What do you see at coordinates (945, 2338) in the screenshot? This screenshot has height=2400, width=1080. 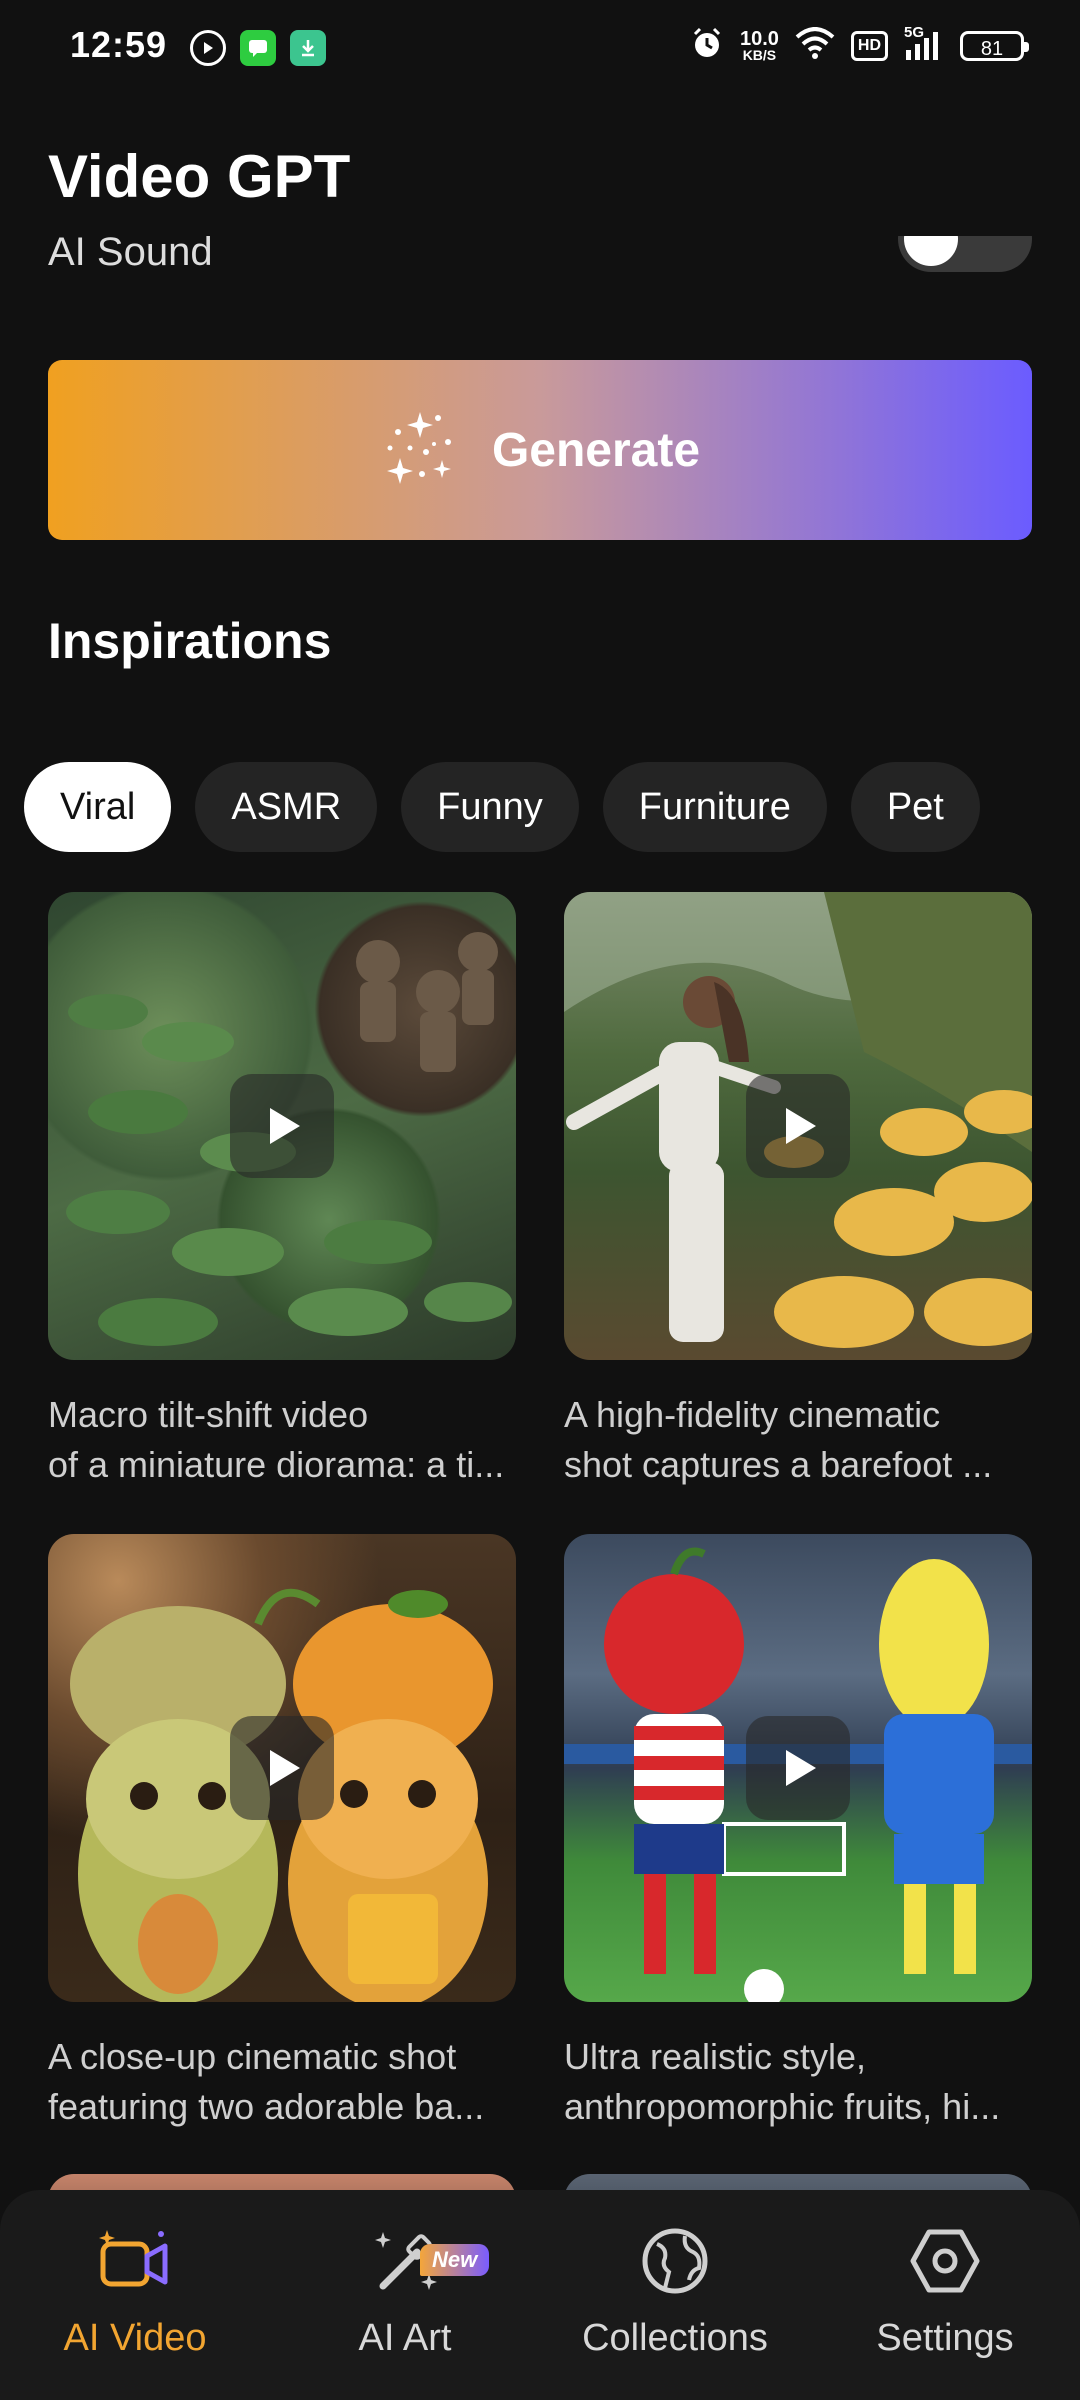 I see `nav-label: Settings` at bounding box center [945, 2338].